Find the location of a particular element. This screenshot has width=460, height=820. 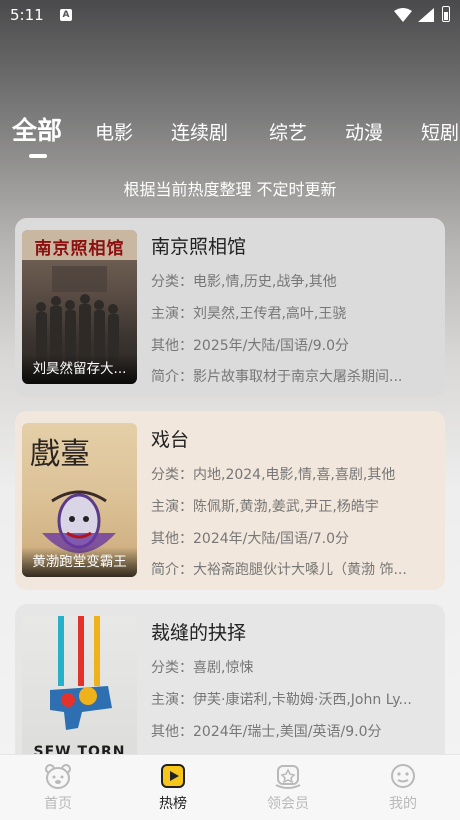

notification-badge-icon: A is located at coordinates (66, 15).